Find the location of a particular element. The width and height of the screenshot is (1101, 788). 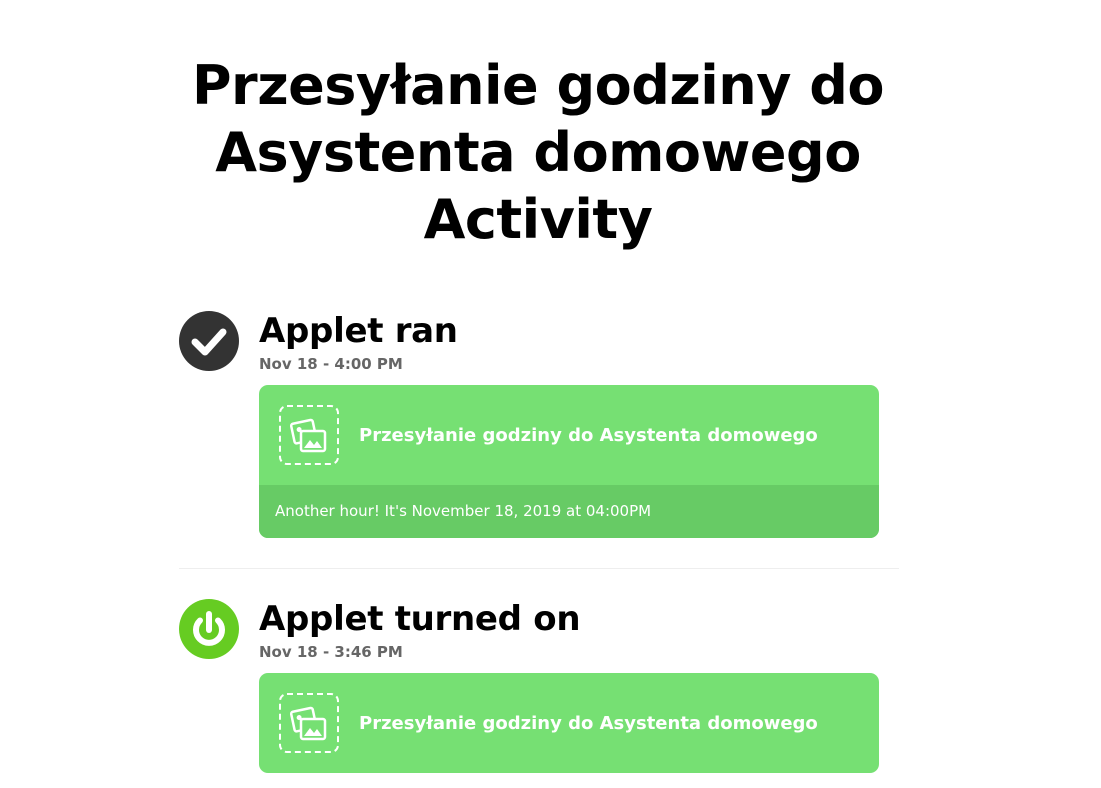

power-icon is located at coordinates (209, 629).